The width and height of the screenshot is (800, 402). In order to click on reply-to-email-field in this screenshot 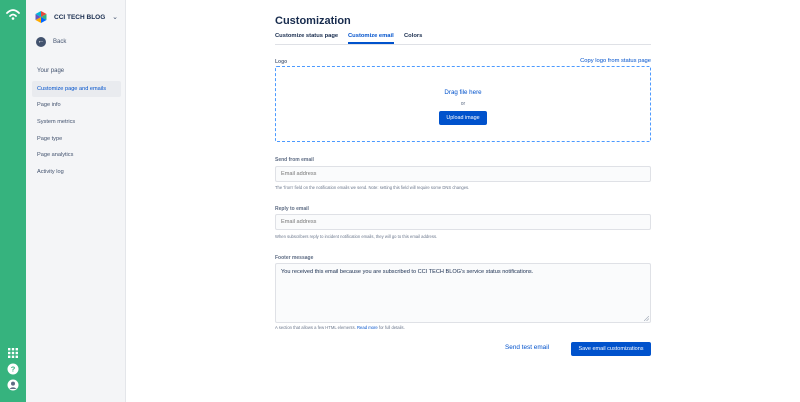, I will do `click(463, 222)`.